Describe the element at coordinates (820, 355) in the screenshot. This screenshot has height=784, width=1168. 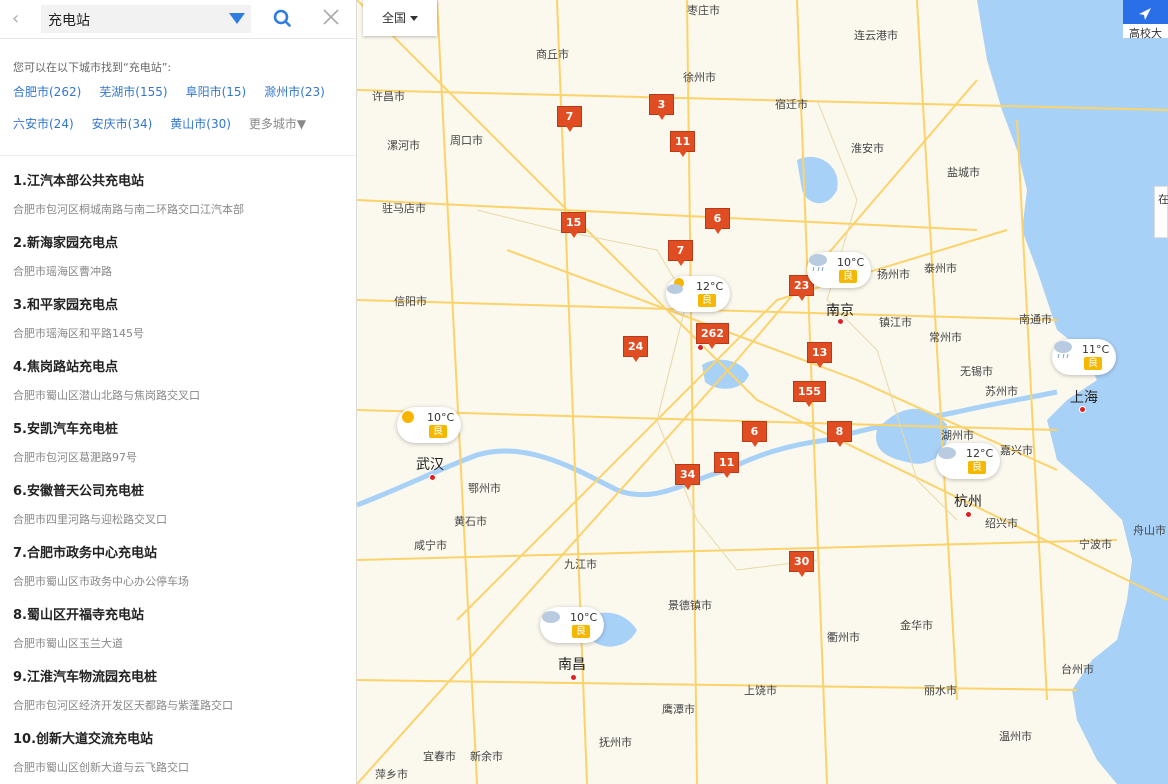
I see `count-marker: 13` at that location.